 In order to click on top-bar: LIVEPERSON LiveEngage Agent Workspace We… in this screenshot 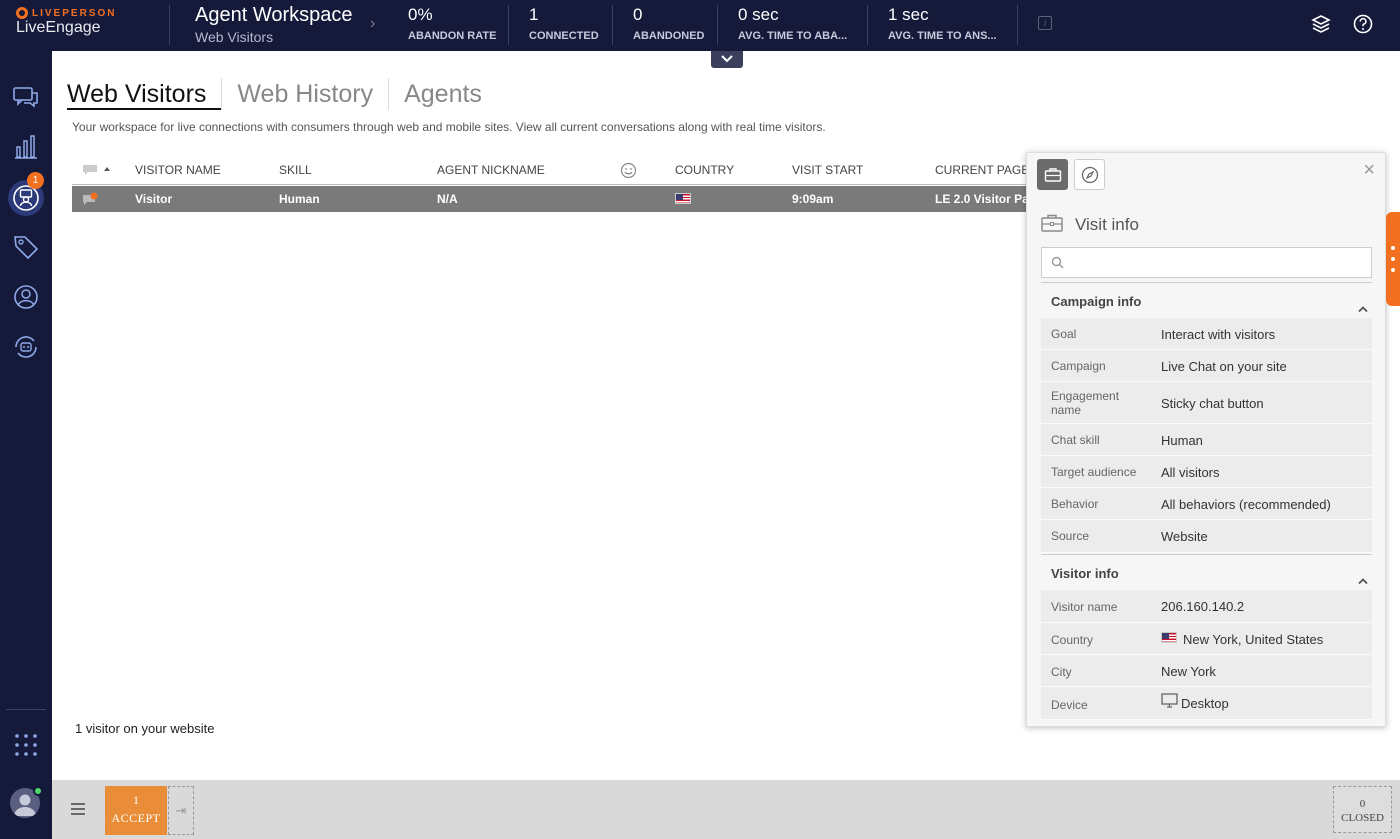, I will do `click(700, 25)`.